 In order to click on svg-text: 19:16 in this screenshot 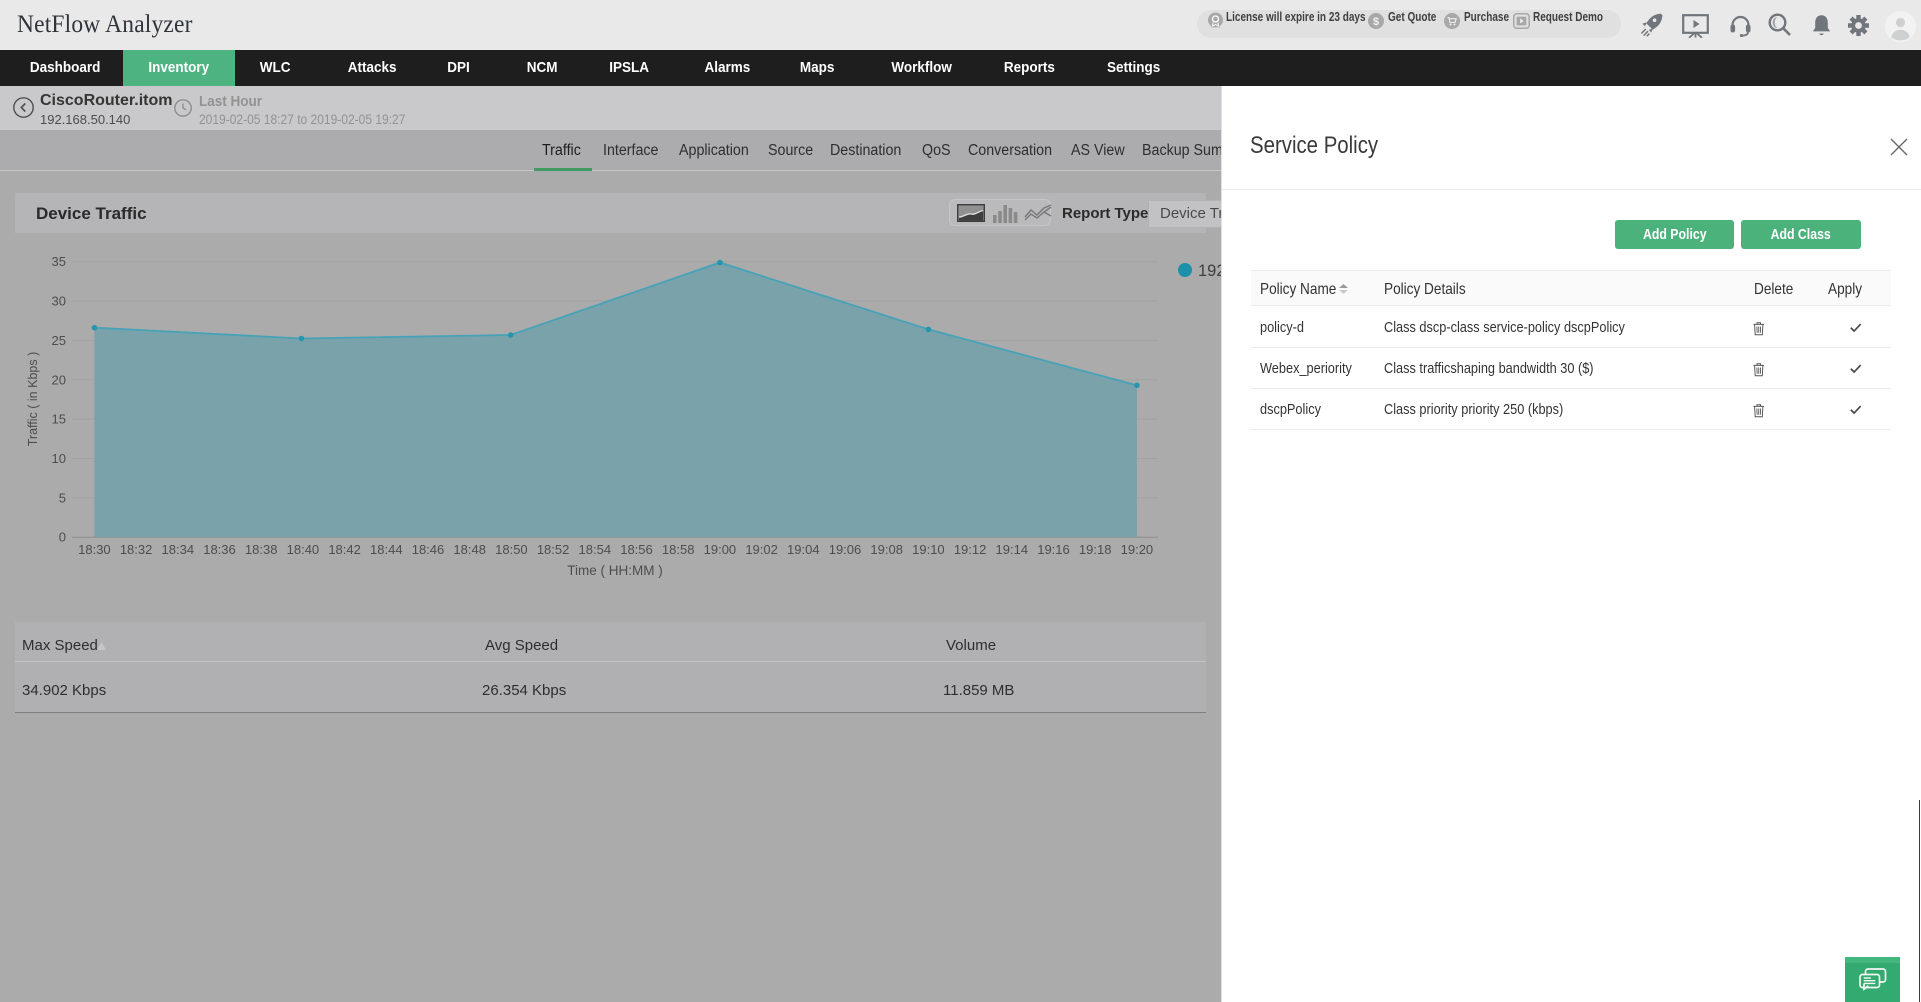, I will do `click(1053, 549)`.